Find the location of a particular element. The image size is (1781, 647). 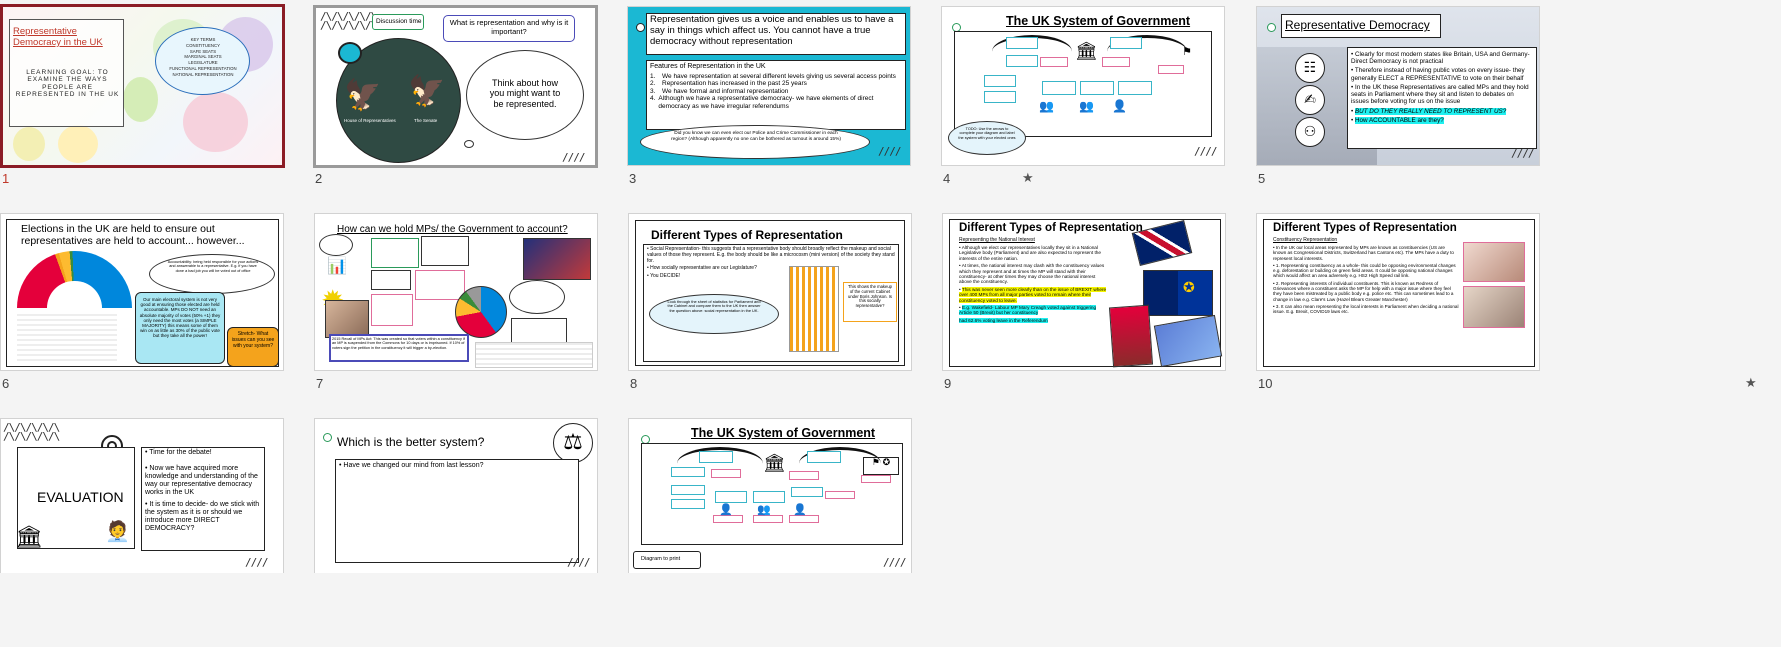

people-icon: 👥 is located at coordinates (764, 509).